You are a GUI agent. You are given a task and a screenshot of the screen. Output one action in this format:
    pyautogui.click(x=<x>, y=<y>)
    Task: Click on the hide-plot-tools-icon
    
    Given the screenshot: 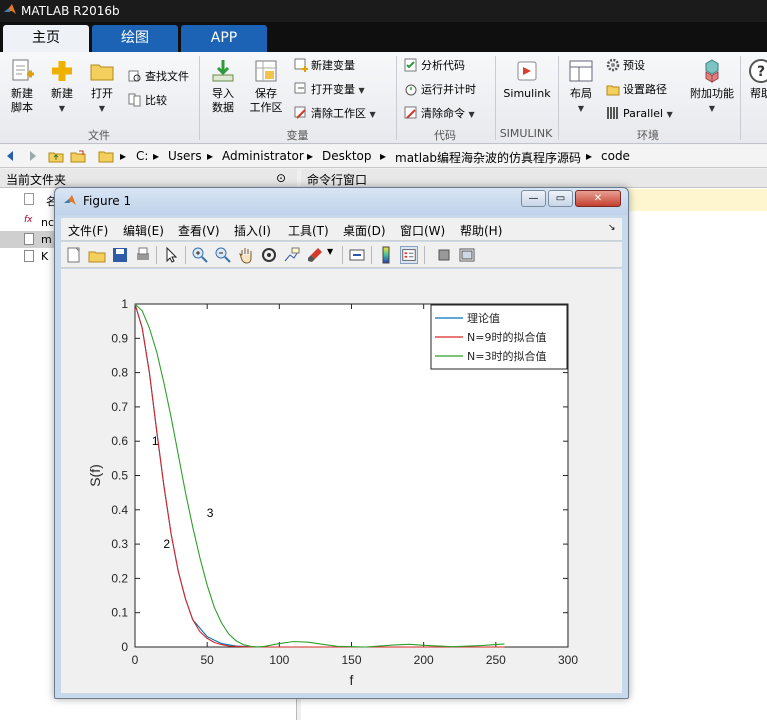 What is the action you would take?
    pyautogui.click(x=444, y=255)
    